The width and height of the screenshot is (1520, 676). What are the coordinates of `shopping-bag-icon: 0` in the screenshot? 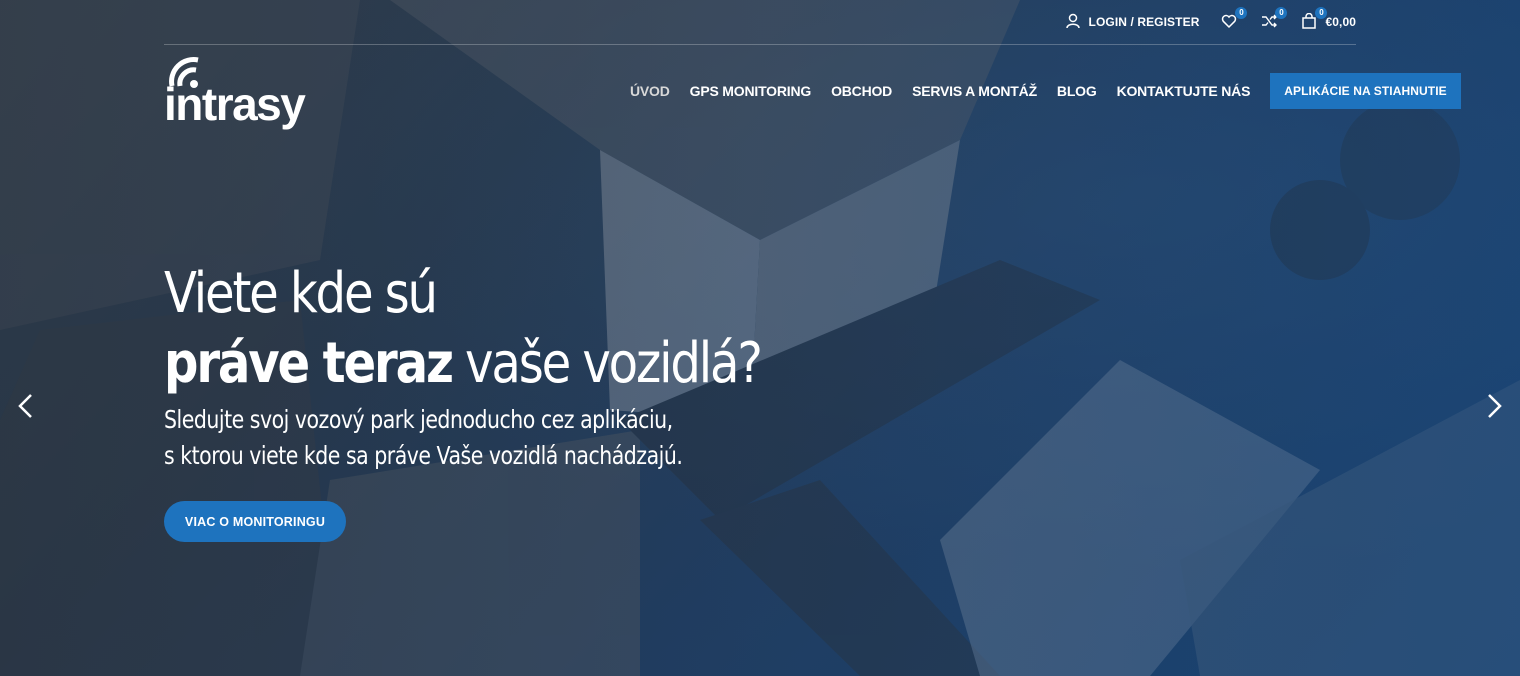 It's located at (1314, 19).